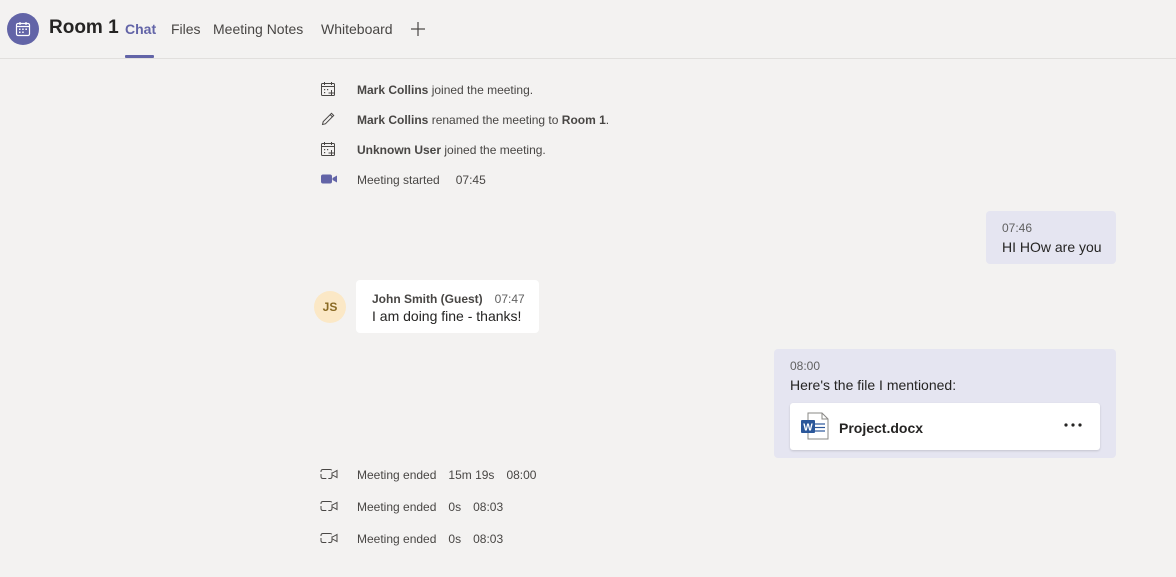 The width and height of the screenshot is (1176, 577). I want to click on file-name: Project.docx, so click(881, 428).